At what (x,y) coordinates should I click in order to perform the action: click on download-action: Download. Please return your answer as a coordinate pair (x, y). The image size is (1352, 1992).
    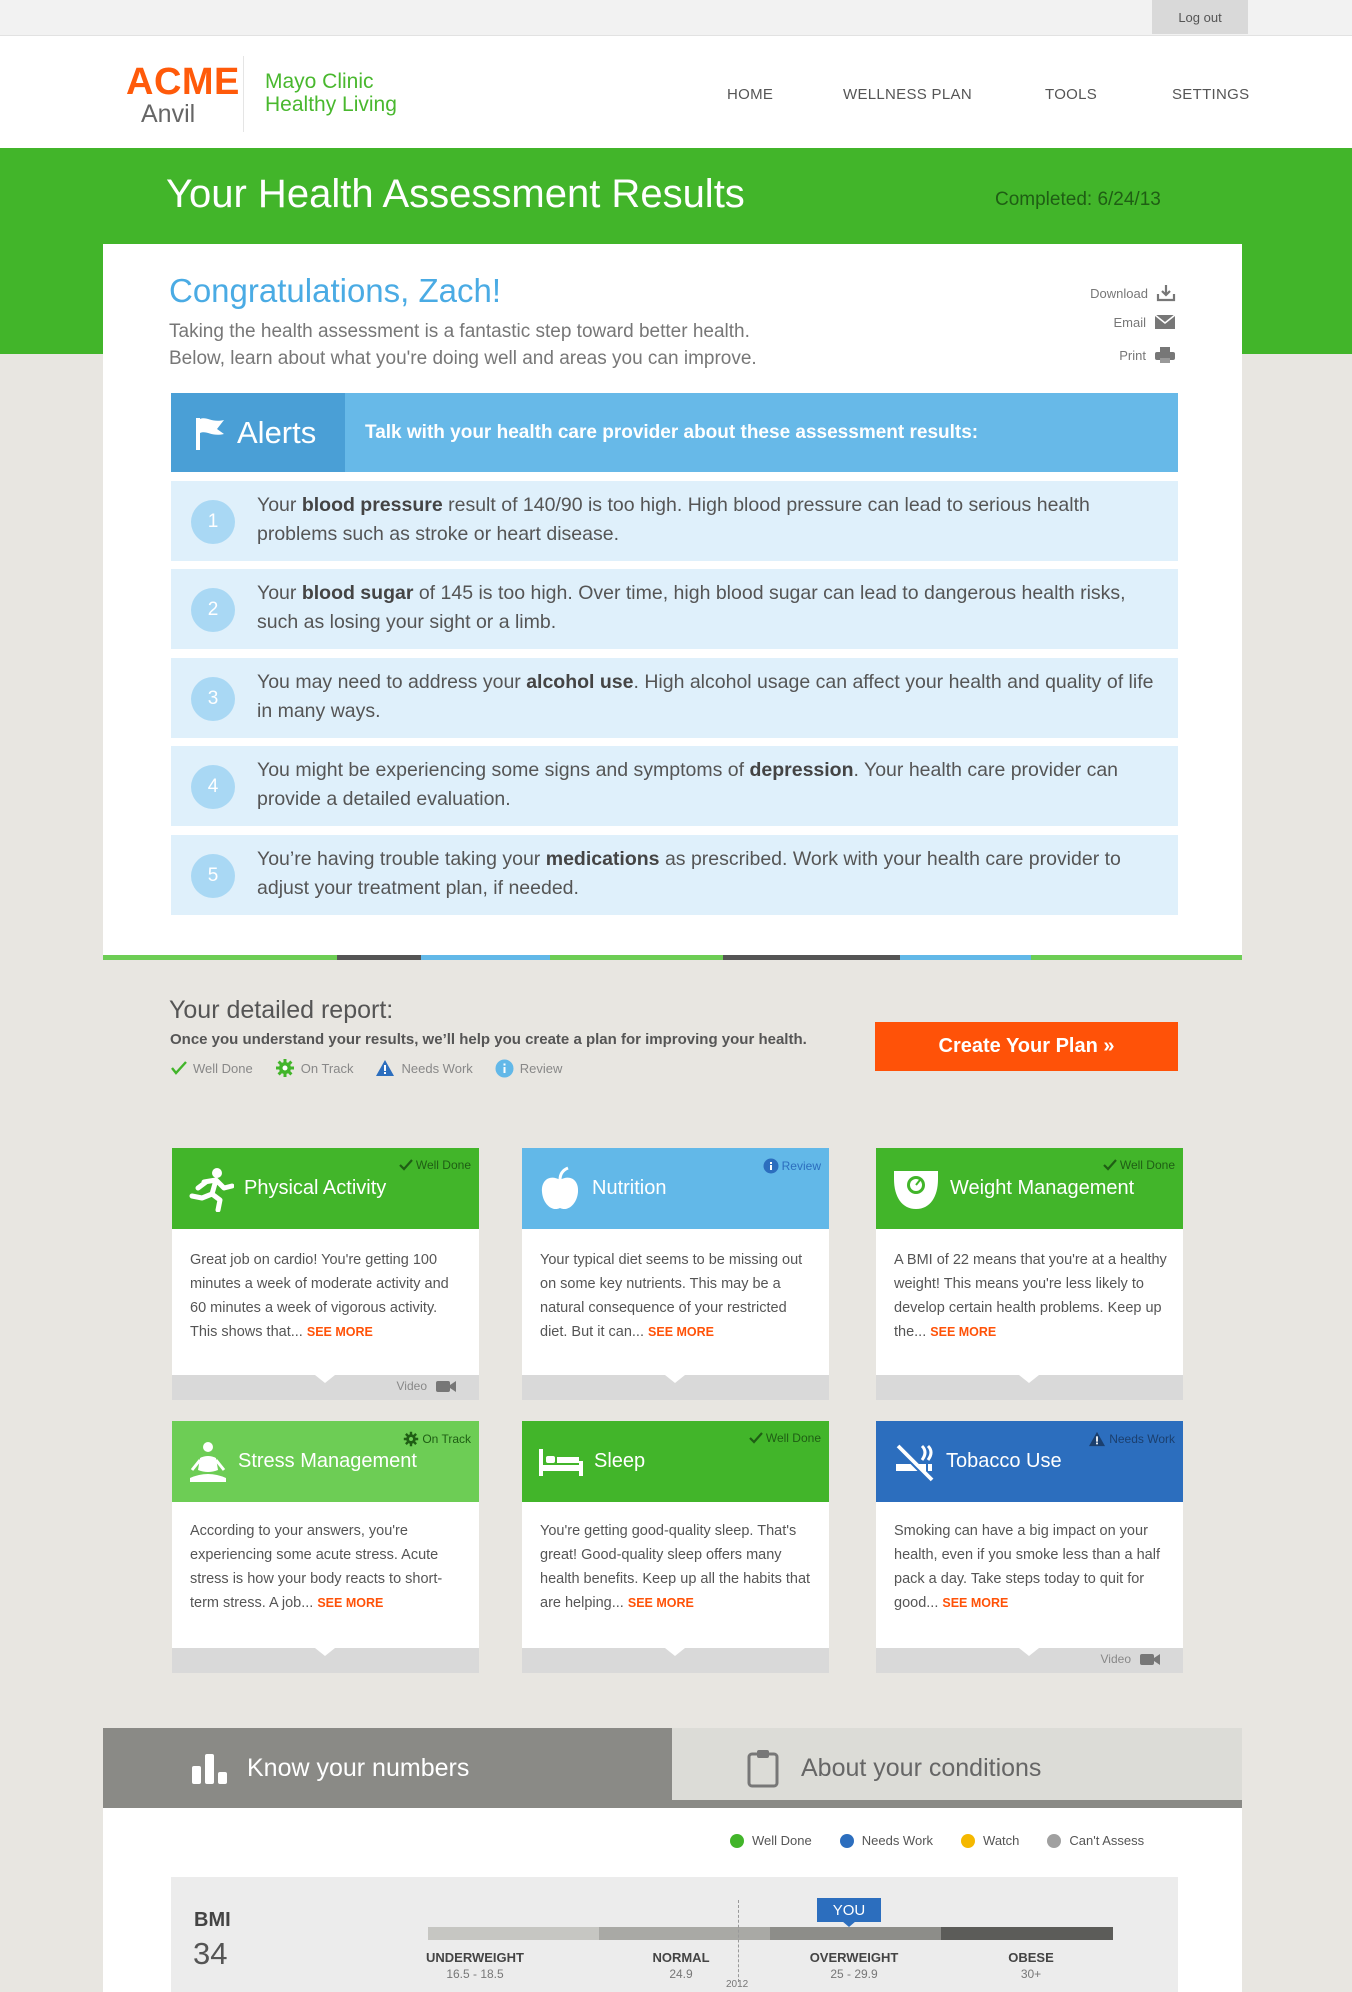
    Looking at the image, I should click on (1108, 293).